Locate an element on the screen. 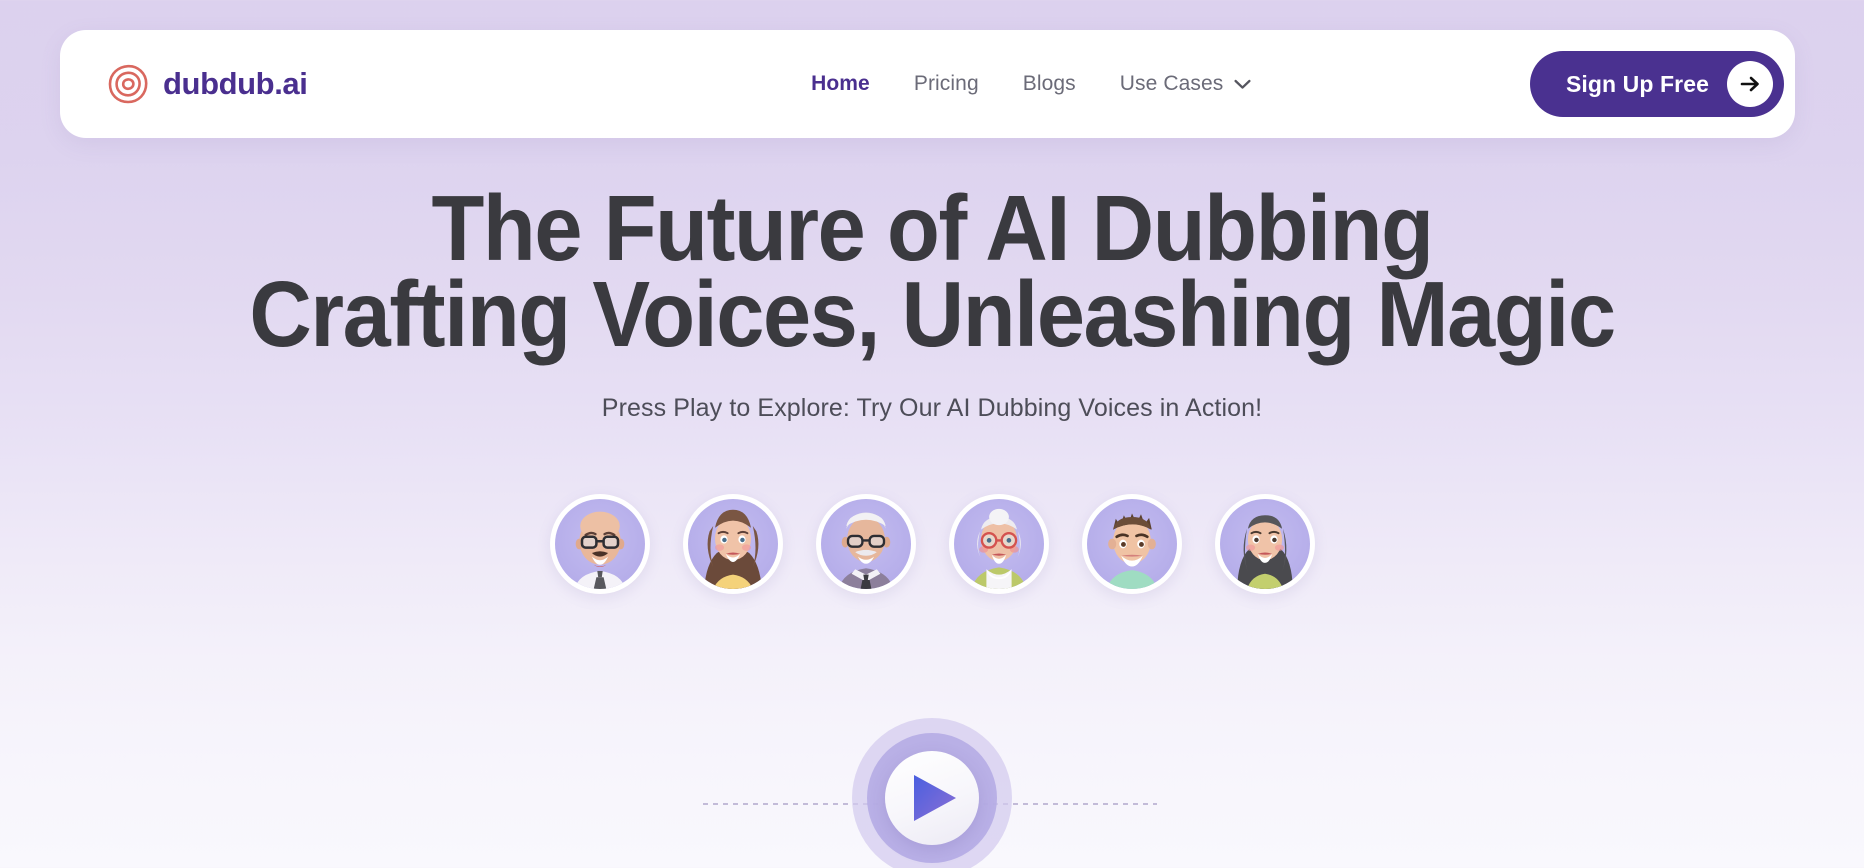  chevron-down-icon is located at coordinates (1242, 84).